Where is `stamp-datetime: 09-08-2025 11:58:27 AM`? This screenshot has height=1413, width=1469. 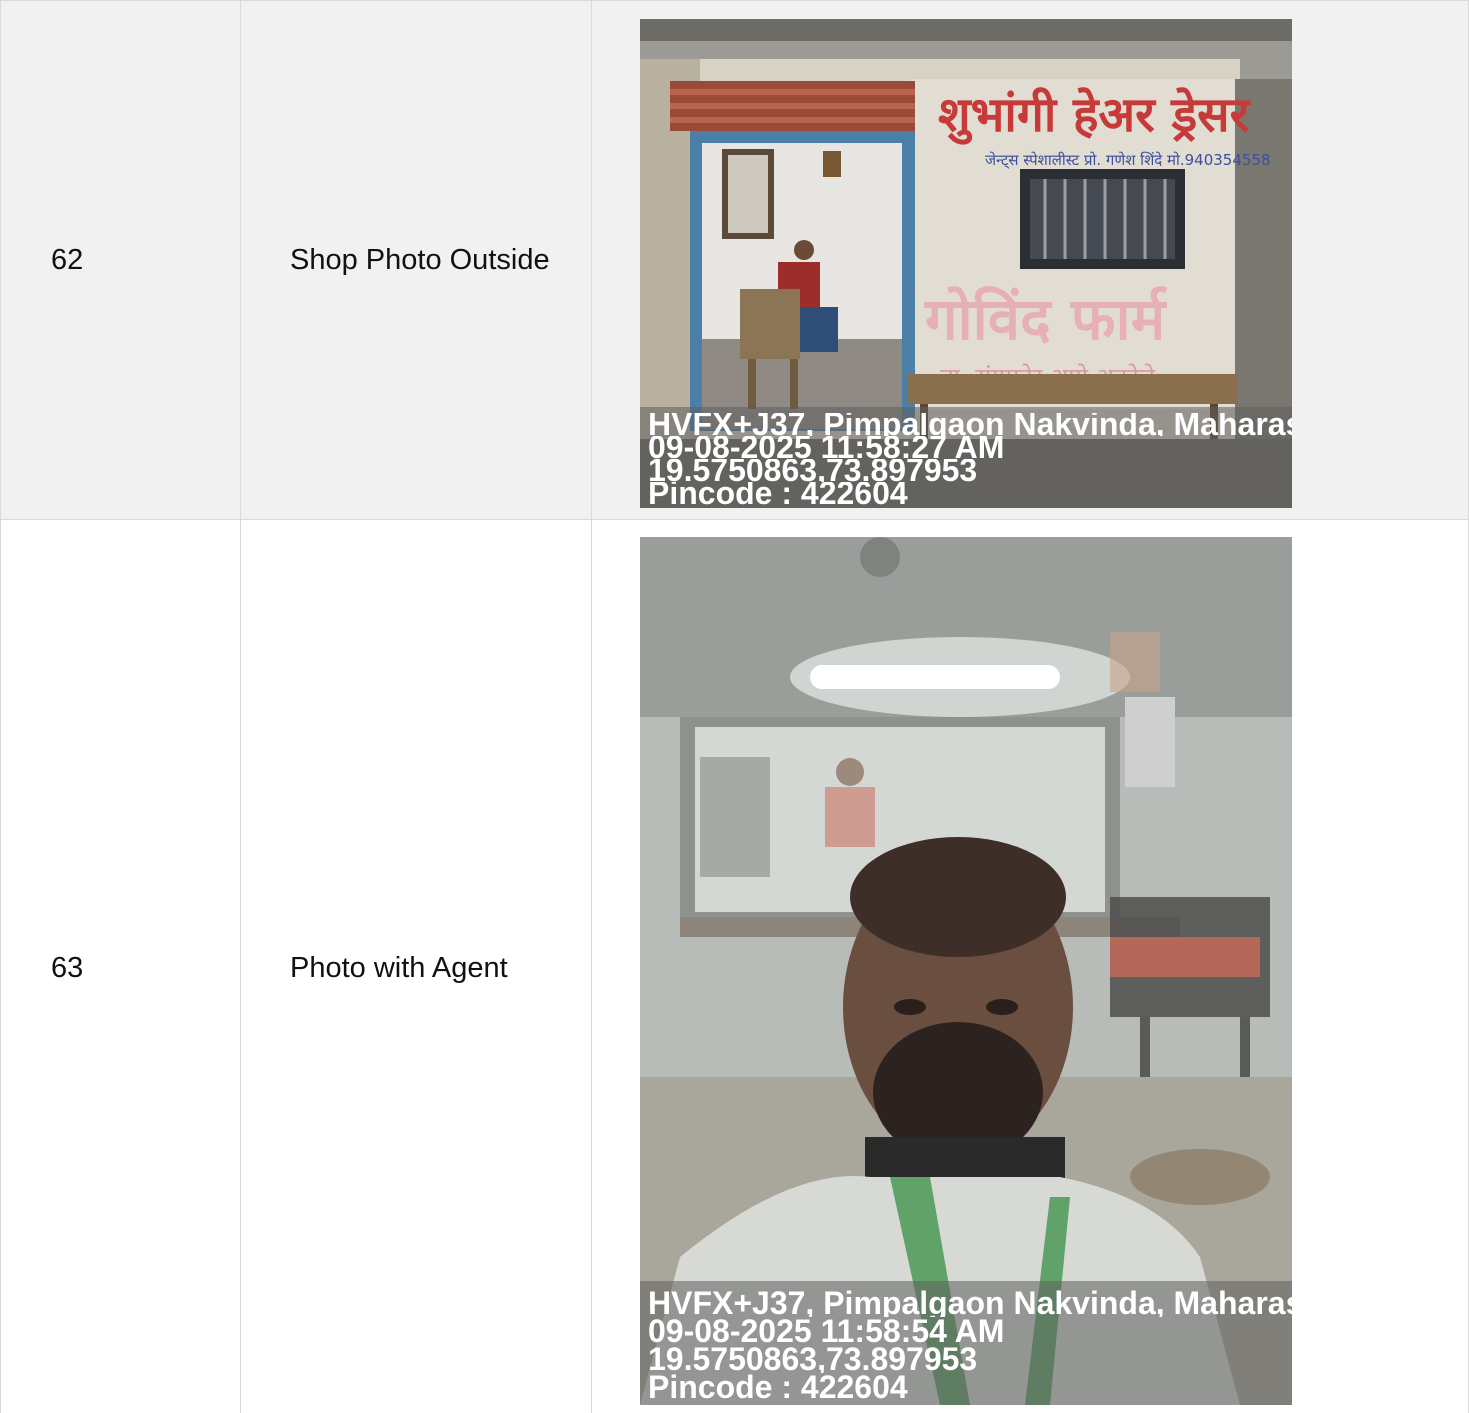
stamp-datetime: 09-08-2025 11:58:27 AM is located at coordinates (826, 447).